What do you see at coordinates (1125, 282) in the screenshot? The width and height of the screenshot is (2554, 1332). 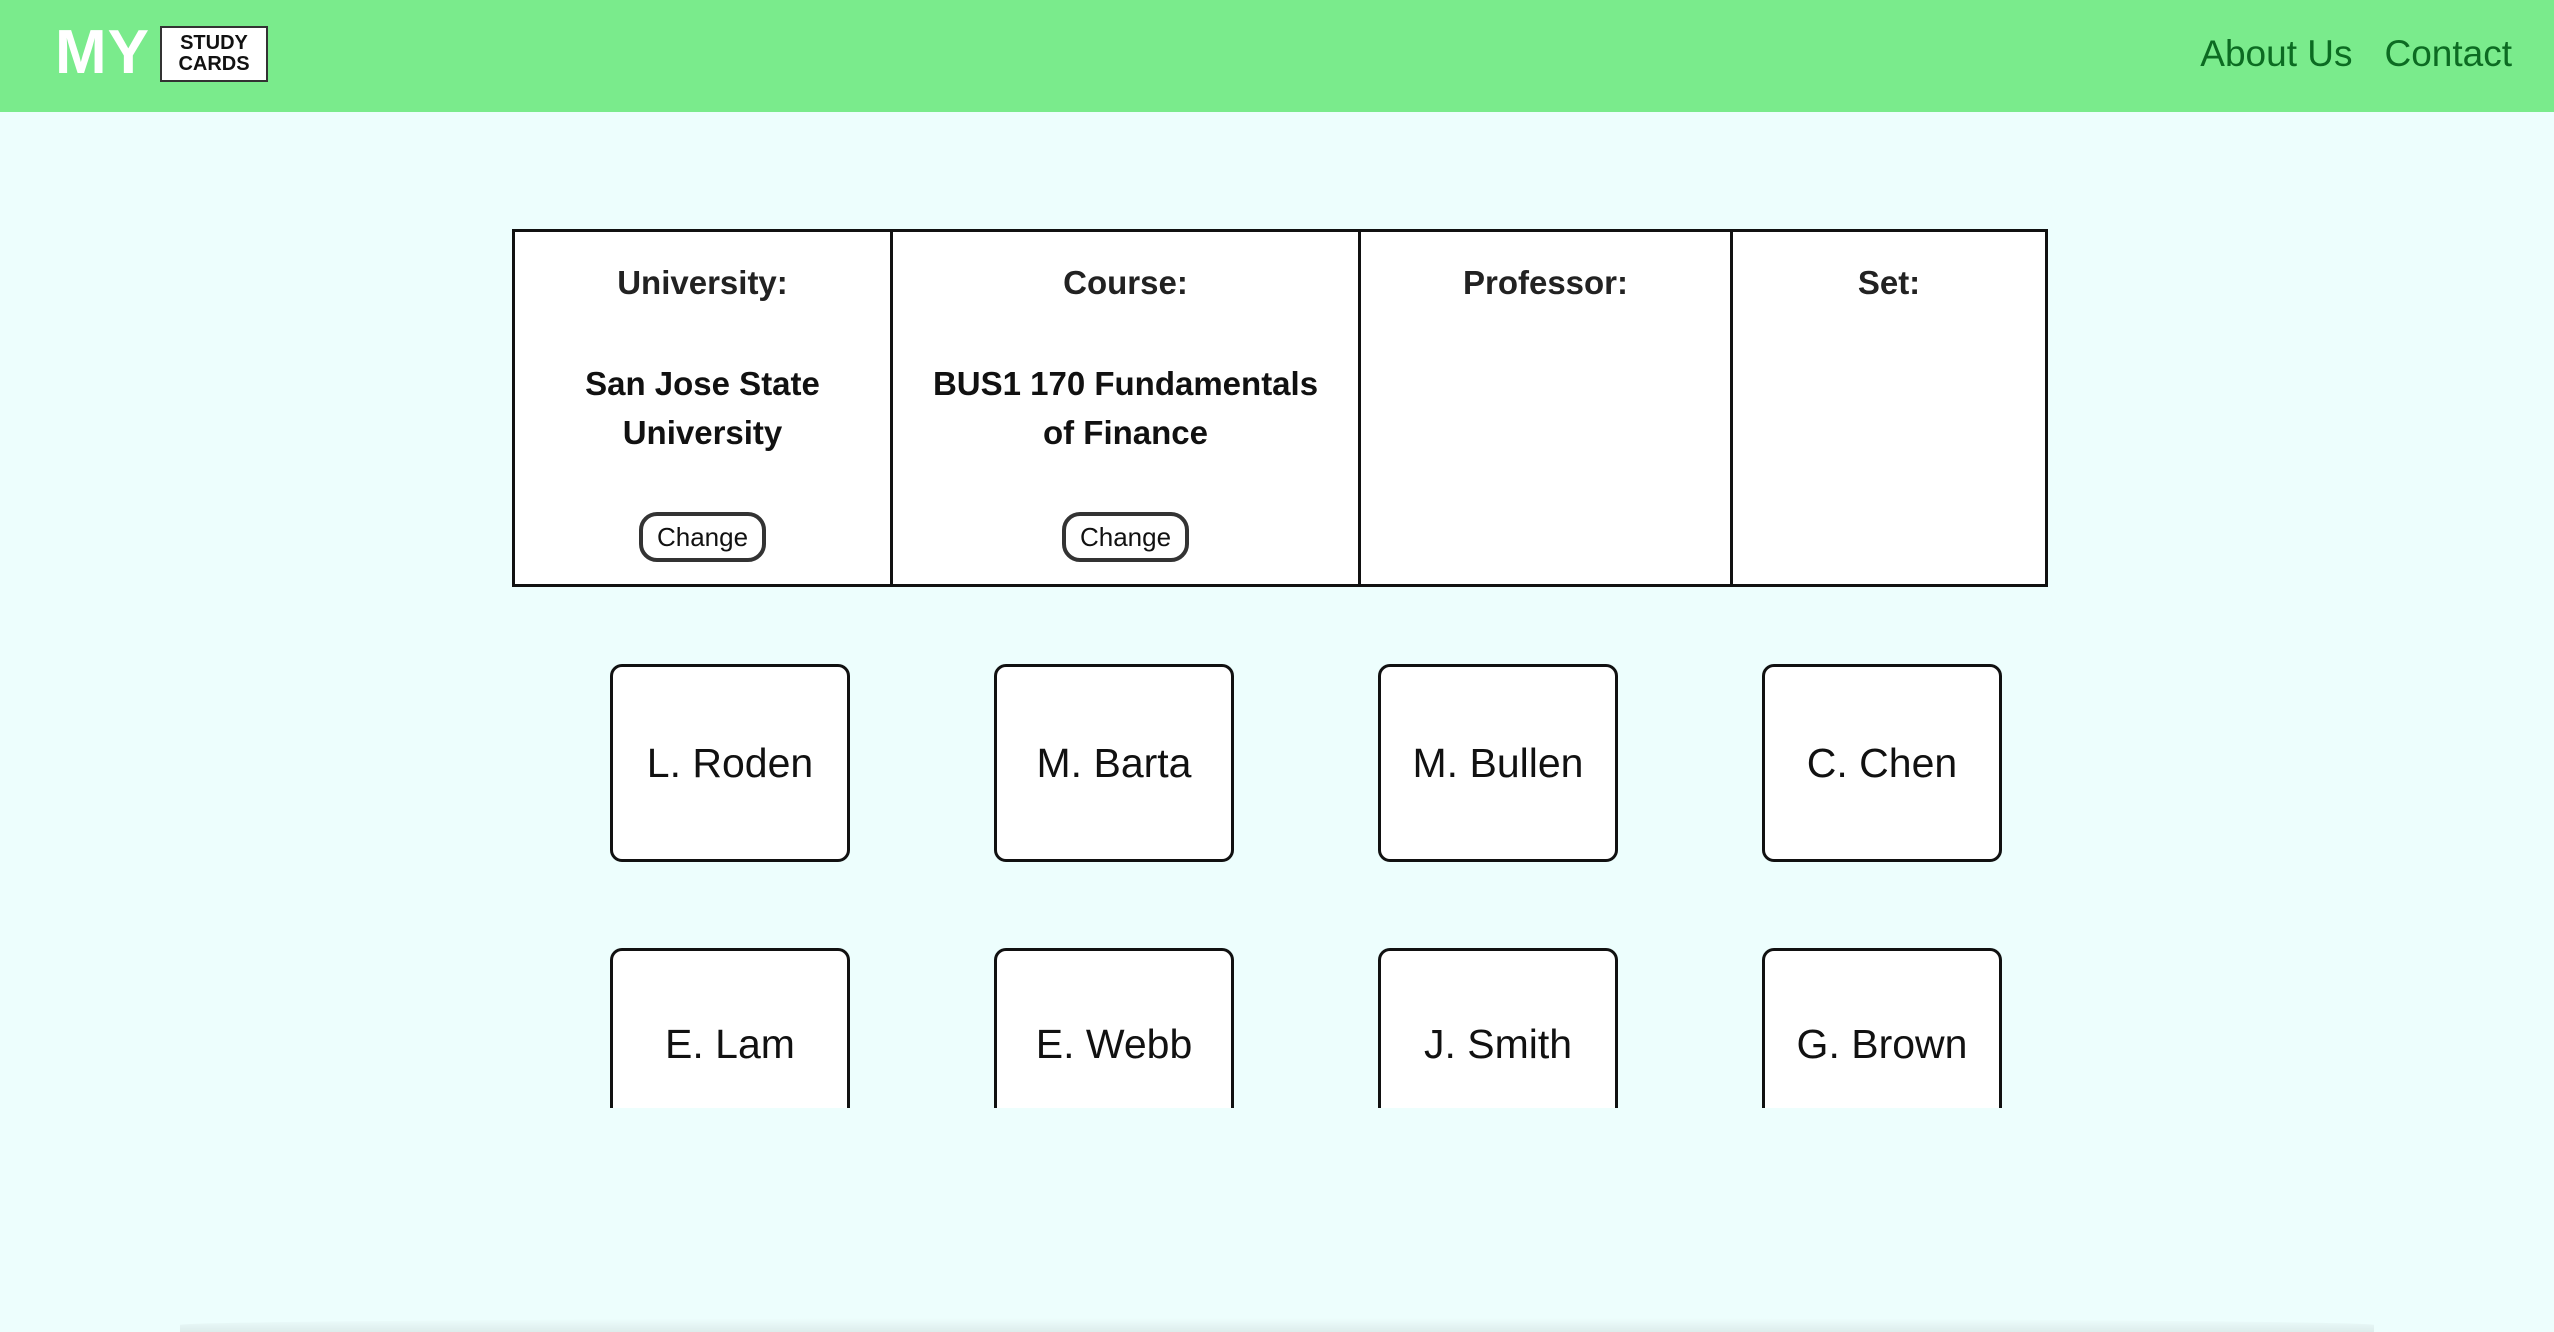 I see `course-label: Course:` at bounding box center [1125, 282].